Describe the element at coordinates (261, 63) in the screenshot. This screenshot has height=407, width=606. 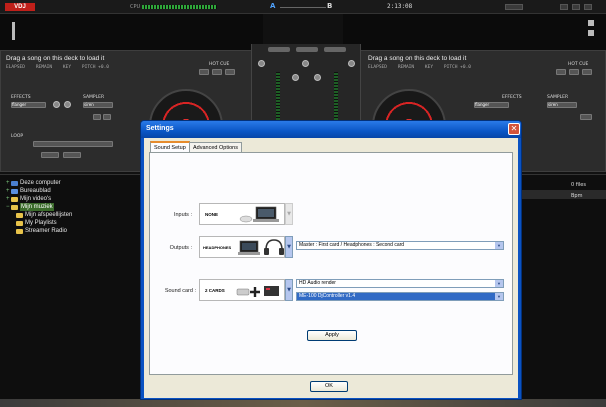
I see `gain-knob-left` at that location.